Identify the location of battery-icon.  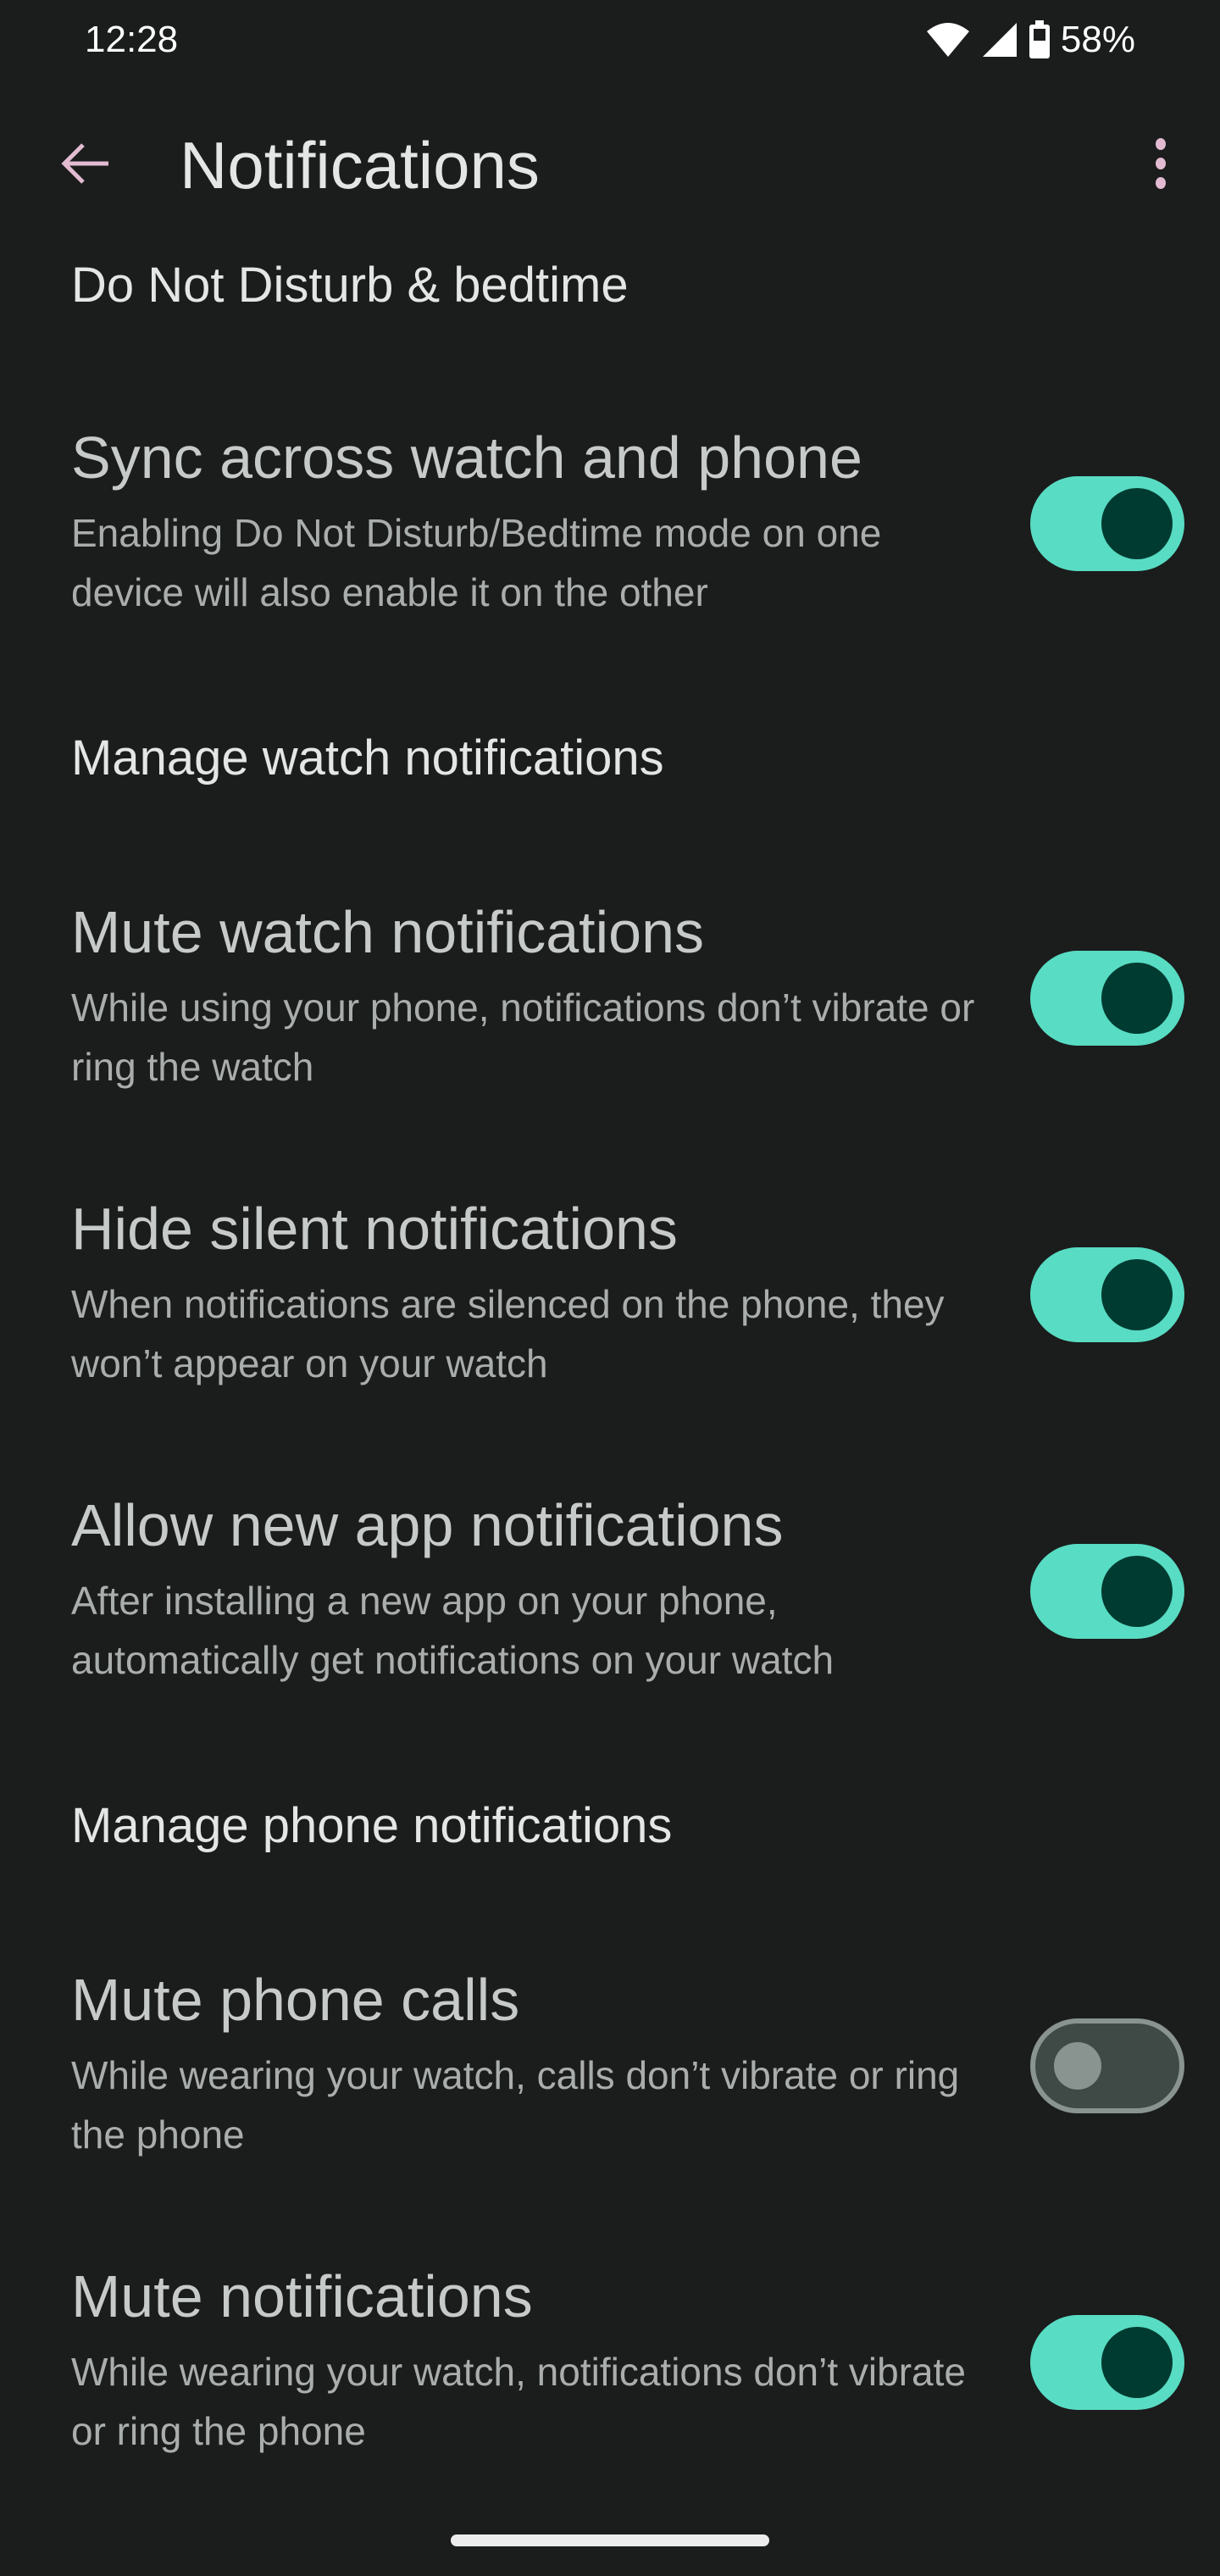
(1040, 39).